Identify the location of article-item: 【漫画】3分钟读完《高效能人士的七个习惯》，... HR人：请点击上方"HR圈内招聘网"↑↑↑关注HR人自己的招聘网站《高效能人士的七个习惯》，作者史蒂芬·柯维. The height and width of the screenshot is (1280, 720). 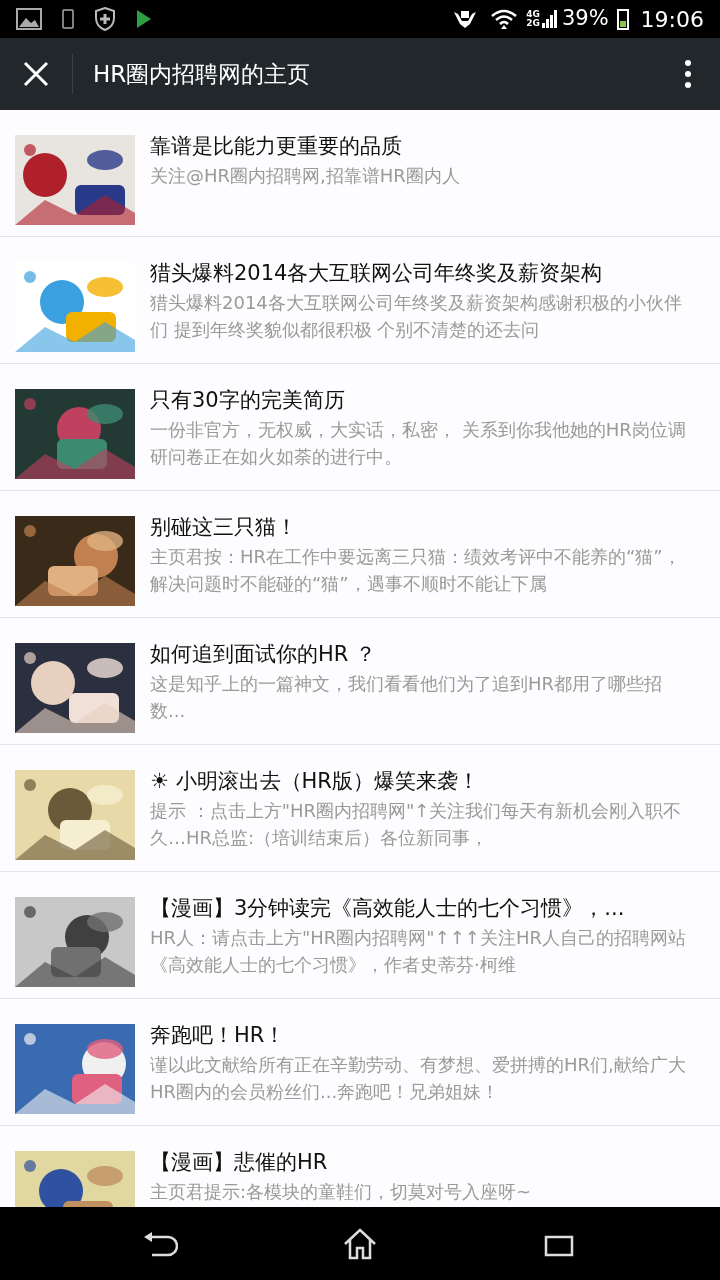
(360, 935).